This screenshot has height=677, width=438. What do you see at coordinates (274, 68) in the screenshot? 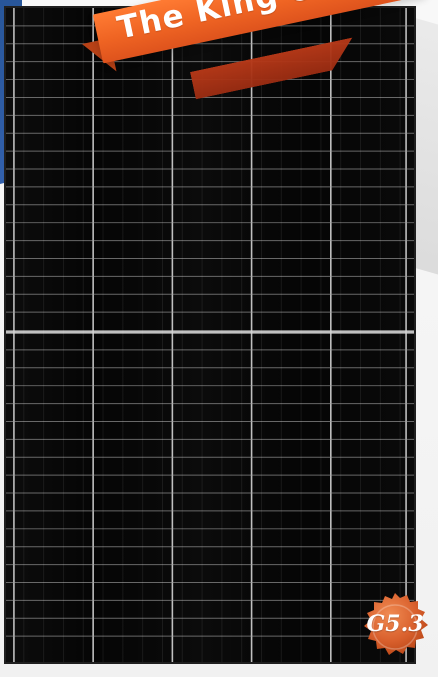
I see `banner-ribbon-shadow-tail` at bounding box center [274, 68].